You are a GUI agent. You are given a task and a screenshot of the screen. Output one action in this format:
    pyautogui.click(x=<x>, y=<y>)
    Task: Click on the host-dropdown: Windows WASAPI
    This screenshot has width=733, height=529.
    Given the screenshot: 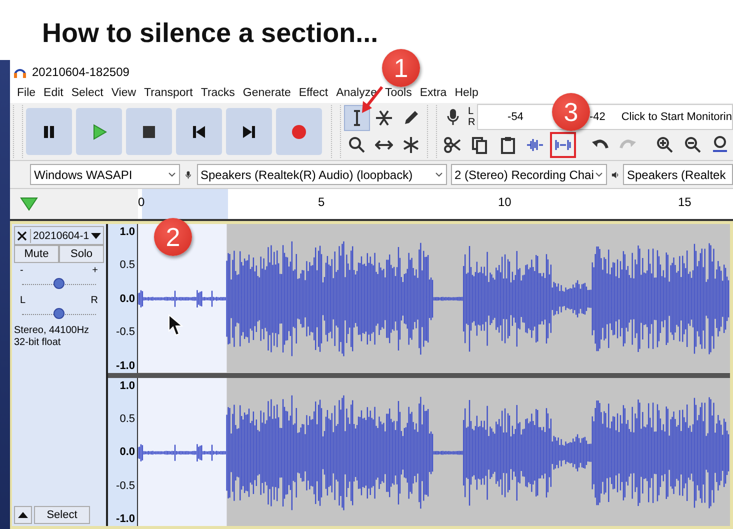 What is the action you would take?
    pyautogui.click(x=105, y=174)
    